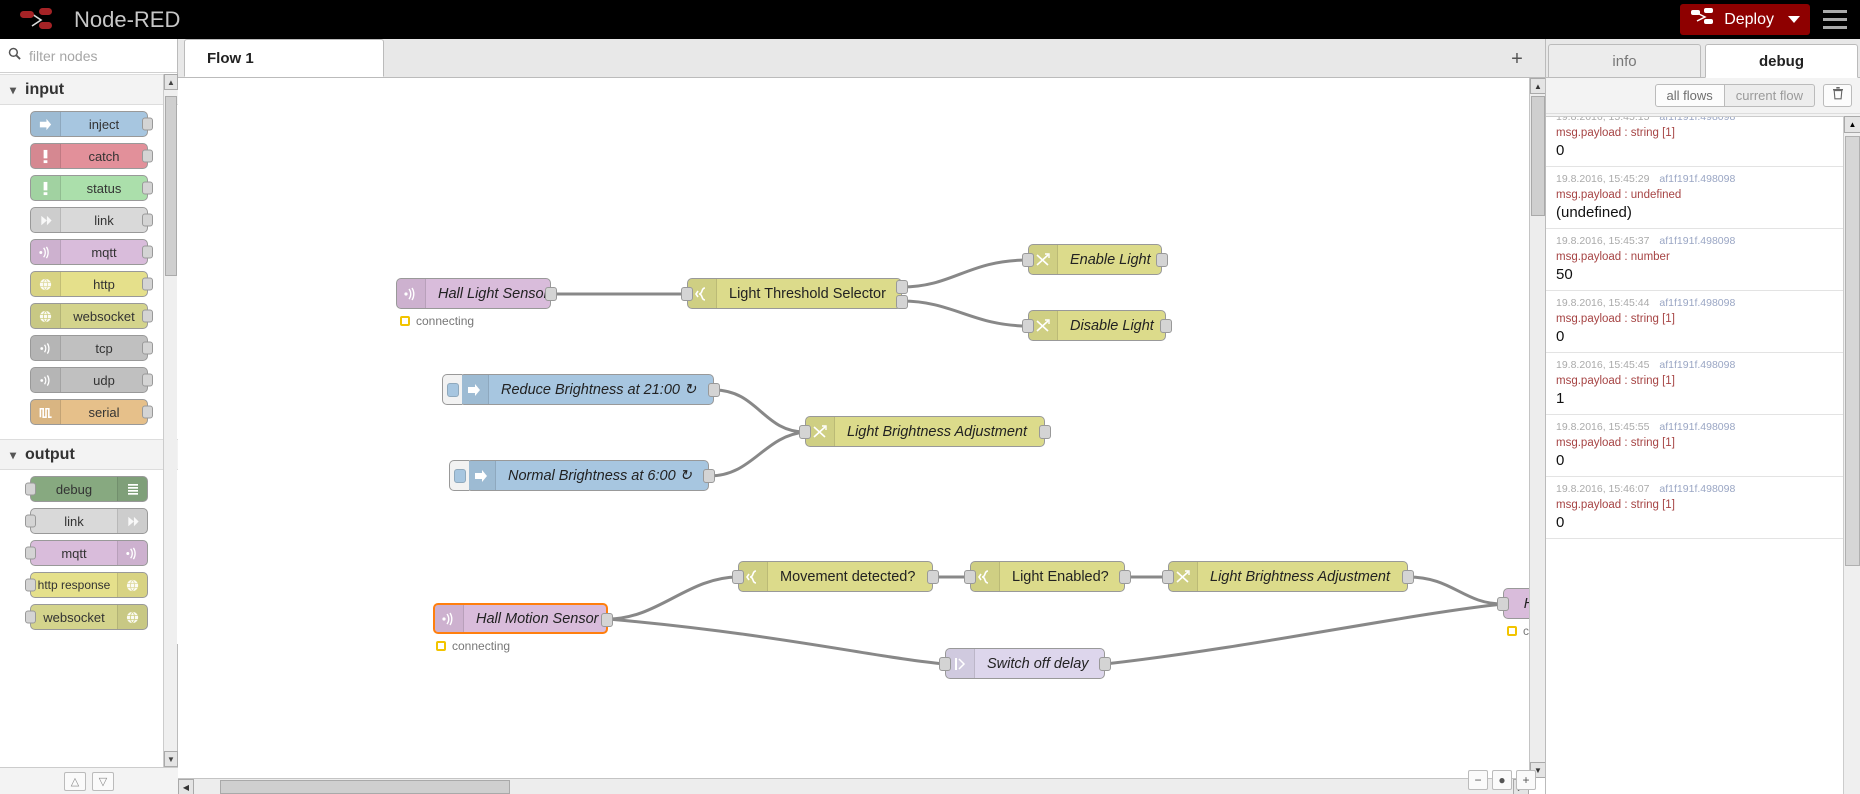 The height and width of the screenshot is (794, 1860). What do you see at coordinates (91, 156) in the screenshot?
I see `palette-node-catch: catch` at bounding box center [91, 156].